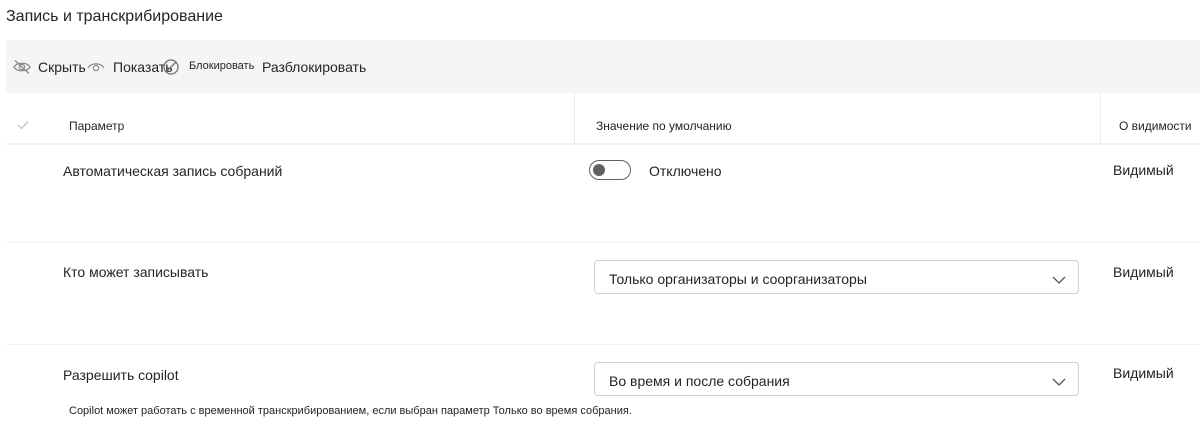 Image resolution: width=1200 pixels, height=438 pixels. I want to click on eye-off-icon, so click(22, 67).